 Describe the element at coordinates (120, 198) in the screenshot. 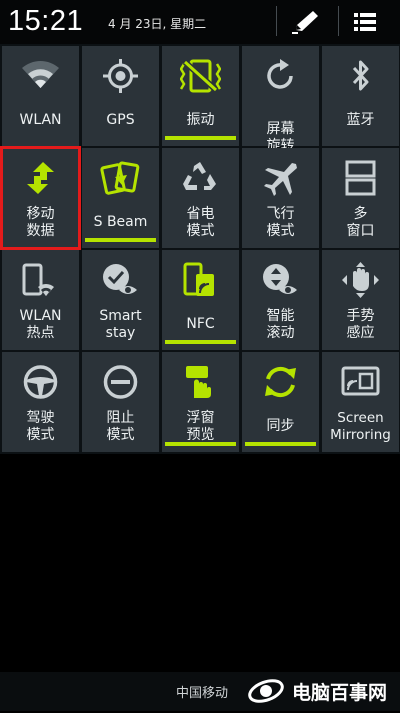

I see `tile-s-beam: S Beam` at that location.